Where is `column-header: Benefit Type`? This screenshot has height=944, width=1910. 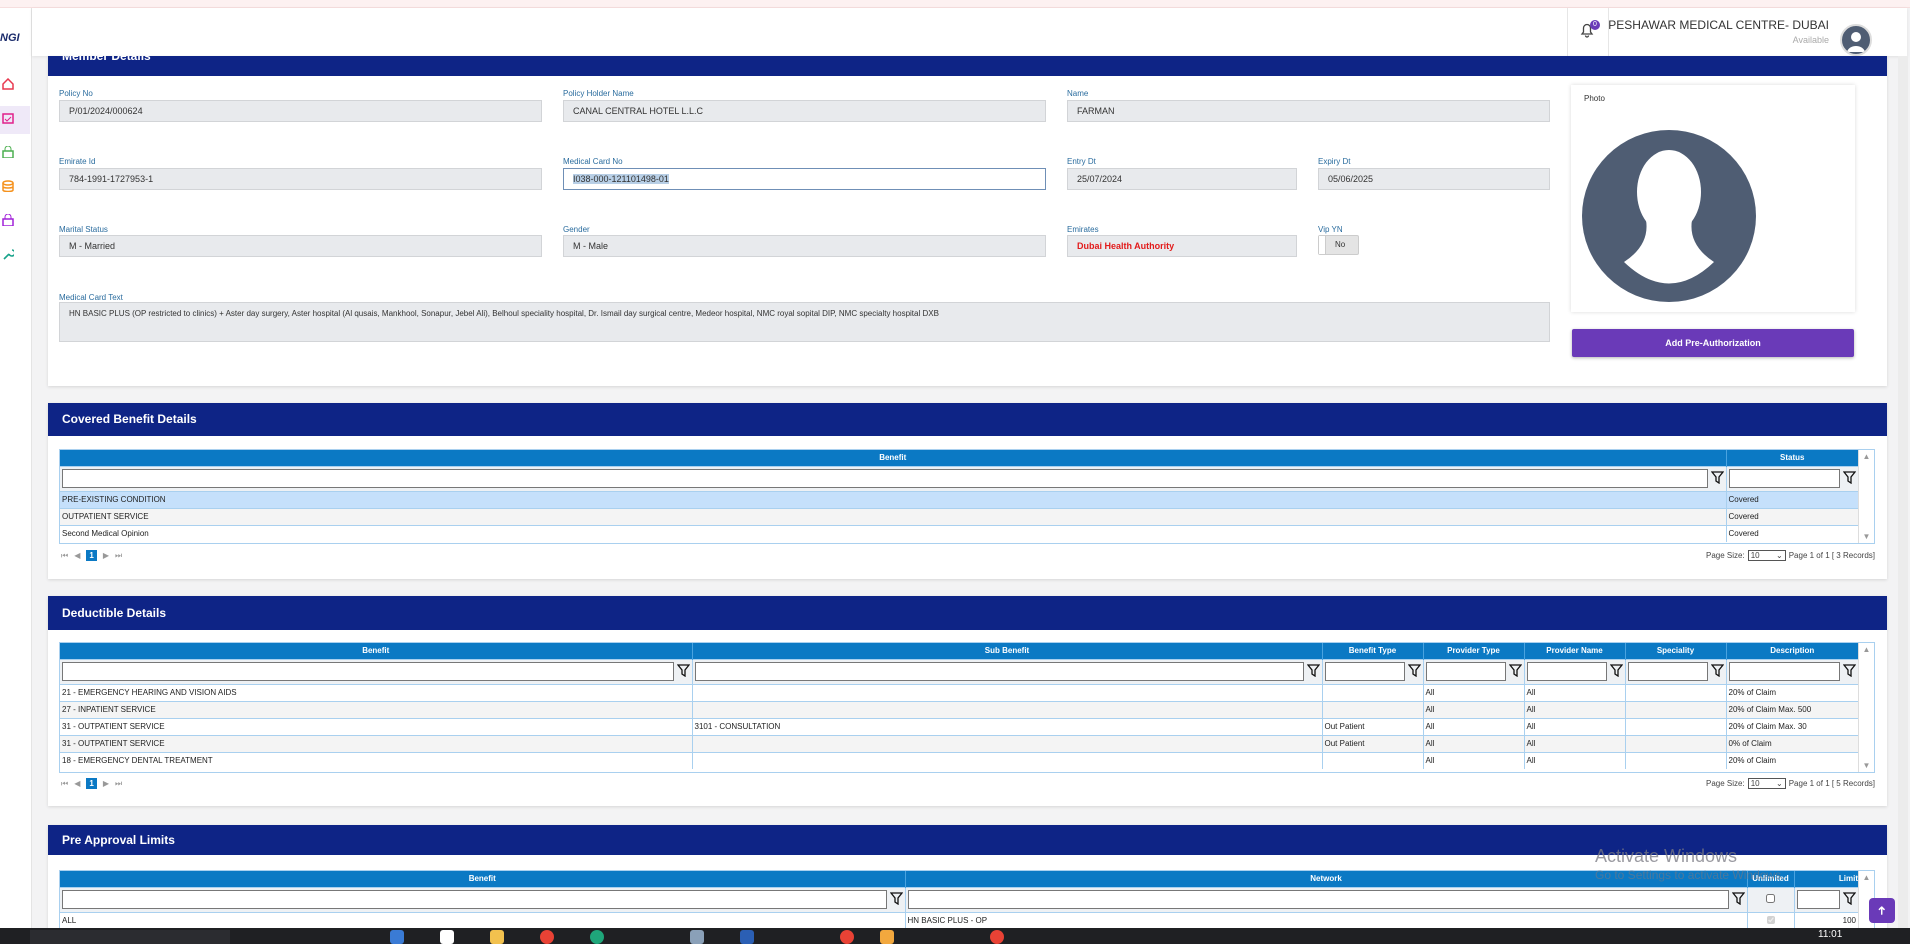 column-header: Benefit Type is located at coordinates (1373, 651).